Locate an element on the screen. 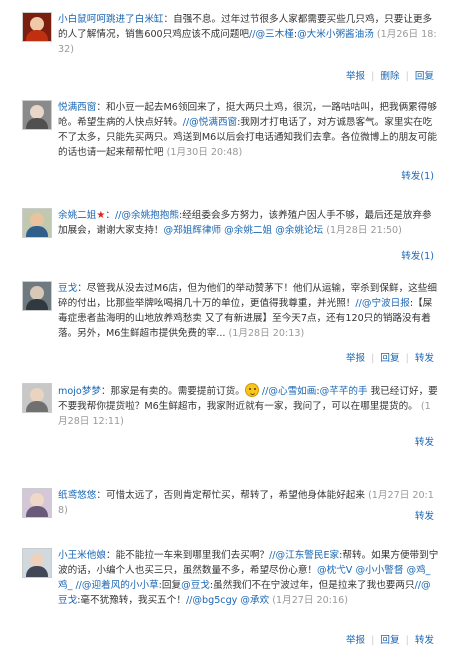 The height and width of the screenshot is (663, 450). user-name-link: 悦满西窗 is located at coordinates (77, 107).